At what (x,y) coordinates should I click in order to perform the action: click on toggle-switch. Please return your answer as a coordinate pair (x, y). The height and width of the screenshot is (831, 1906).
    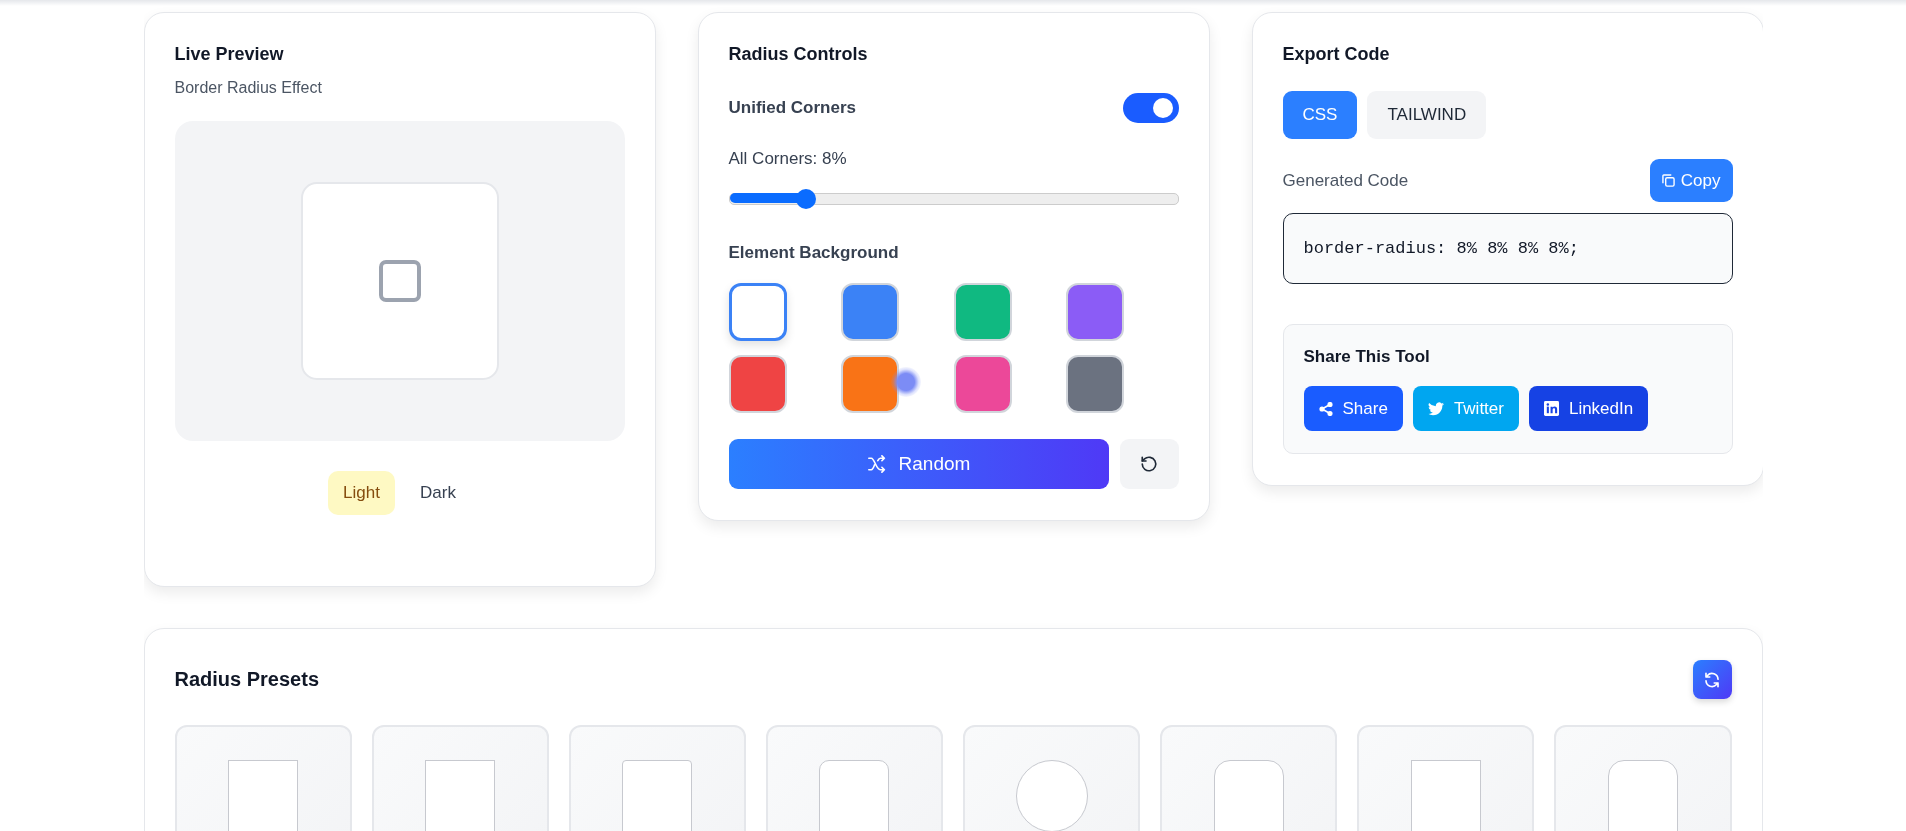
    Looking at the image, I should click on (1150, 108).